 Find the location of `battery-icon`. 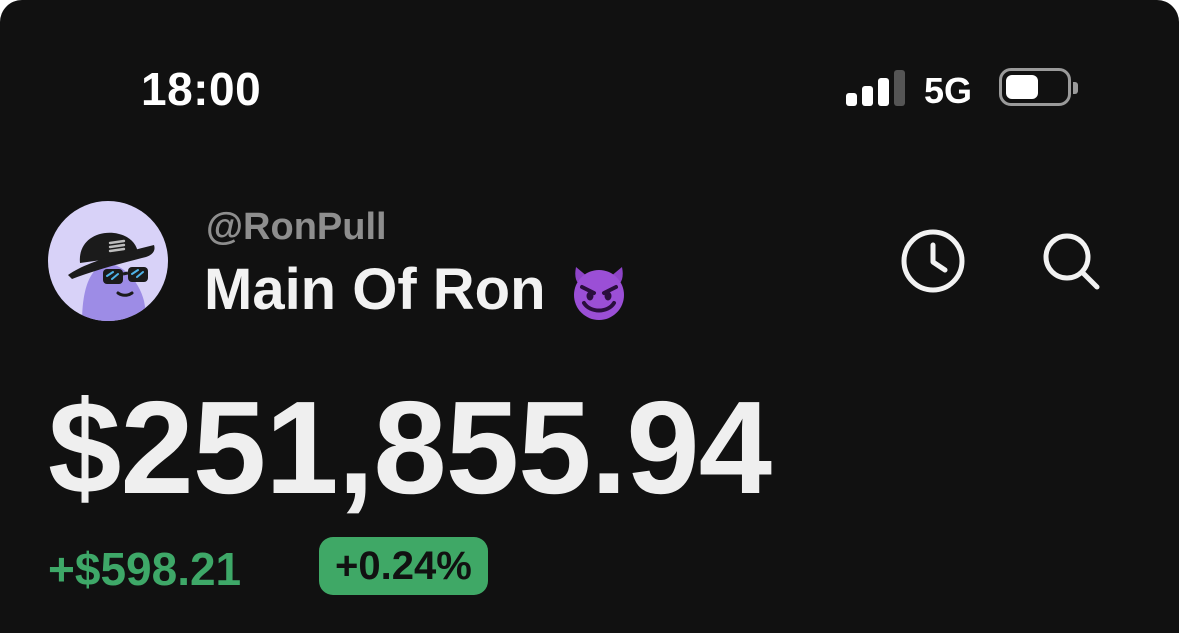

battery-icon is located at coordinates (1038, 87).